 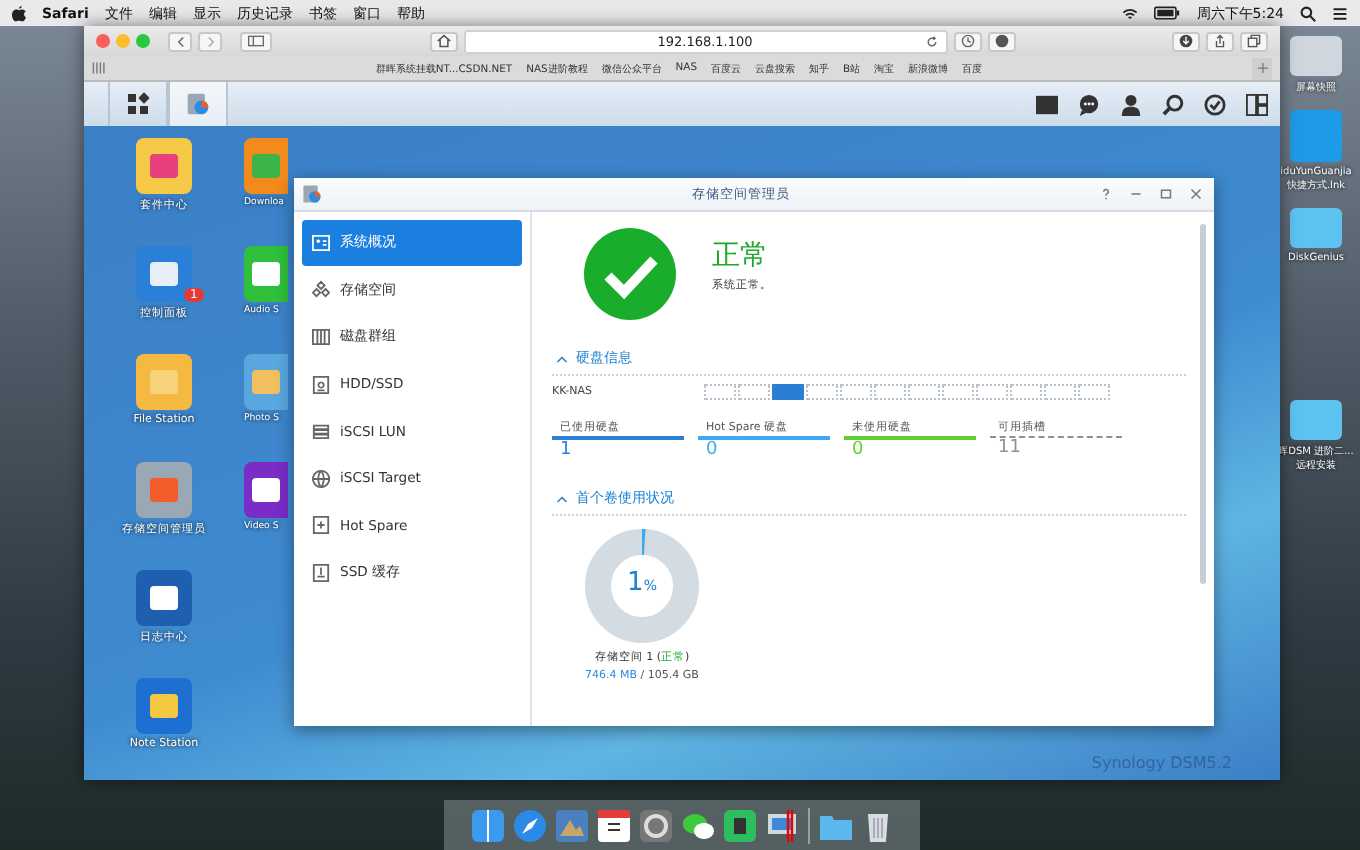 I want to click on share-button, so click(x=1220, y=41).